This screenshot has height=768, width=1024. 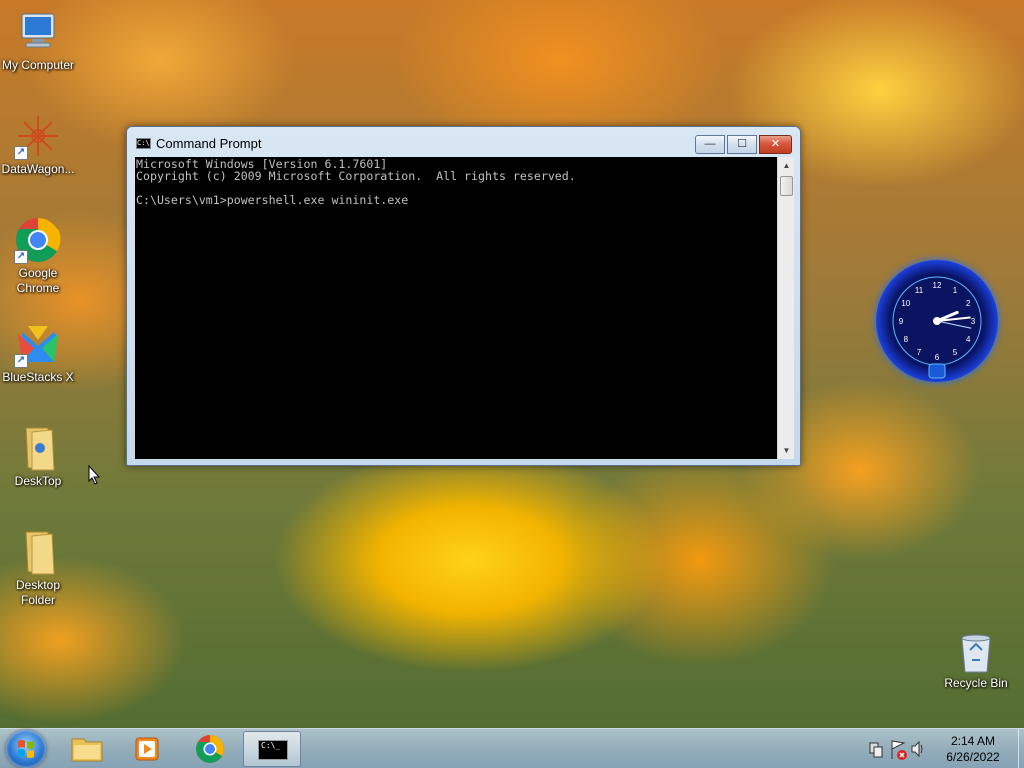 What do you see at coordinates (512, 748) in the screenshot?
I see `taskbar: C:\_ 2:14 AM 6/26/2022` at bounding box center [512, 748].